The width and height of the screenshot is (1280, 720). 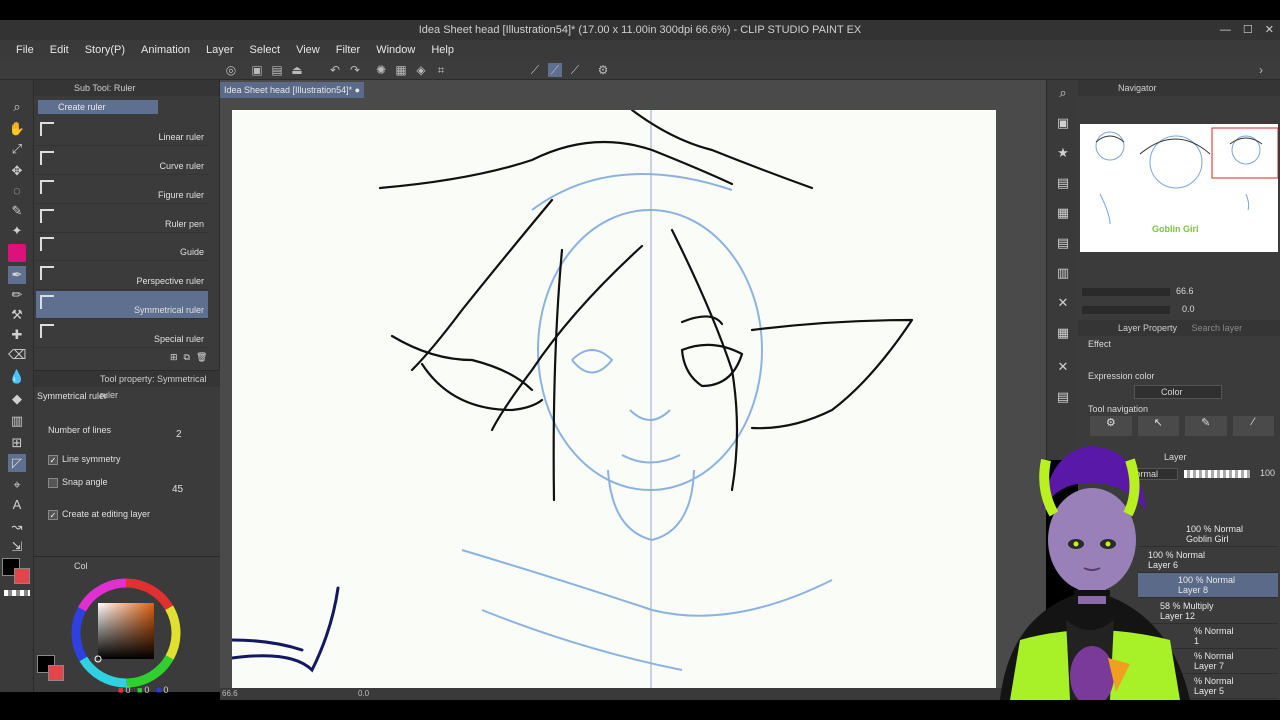 What do you see at coordinates (17, 275) in the screenshot?
I see `pen-icon: ✒` at bounding box center [17, 275].